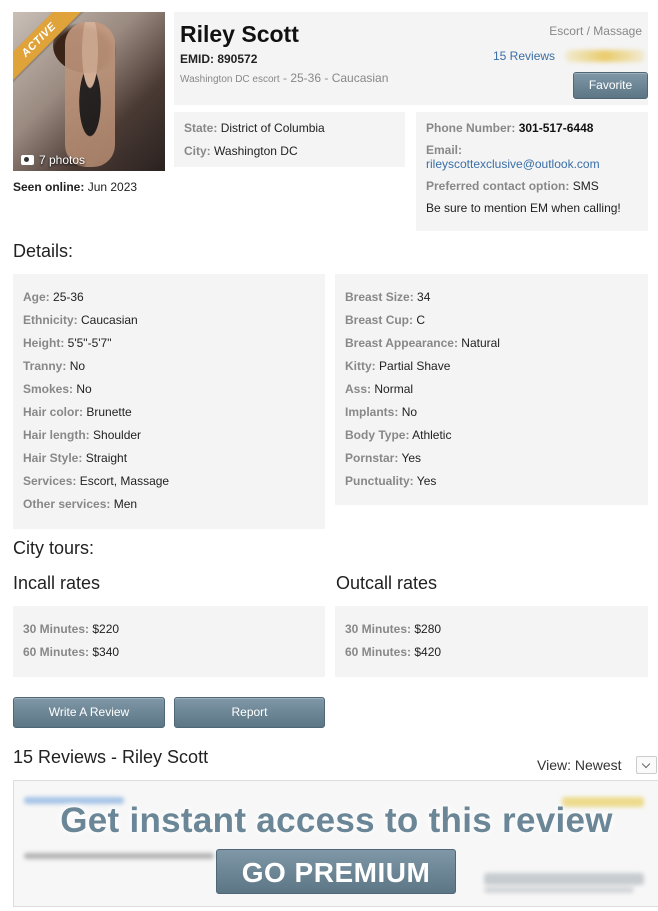 This screenshot has width=658, height=911. What do you see at coordinates (106, 652) in the screenshot?
I see `rate-value: $340` at bounding box center [106, 652].